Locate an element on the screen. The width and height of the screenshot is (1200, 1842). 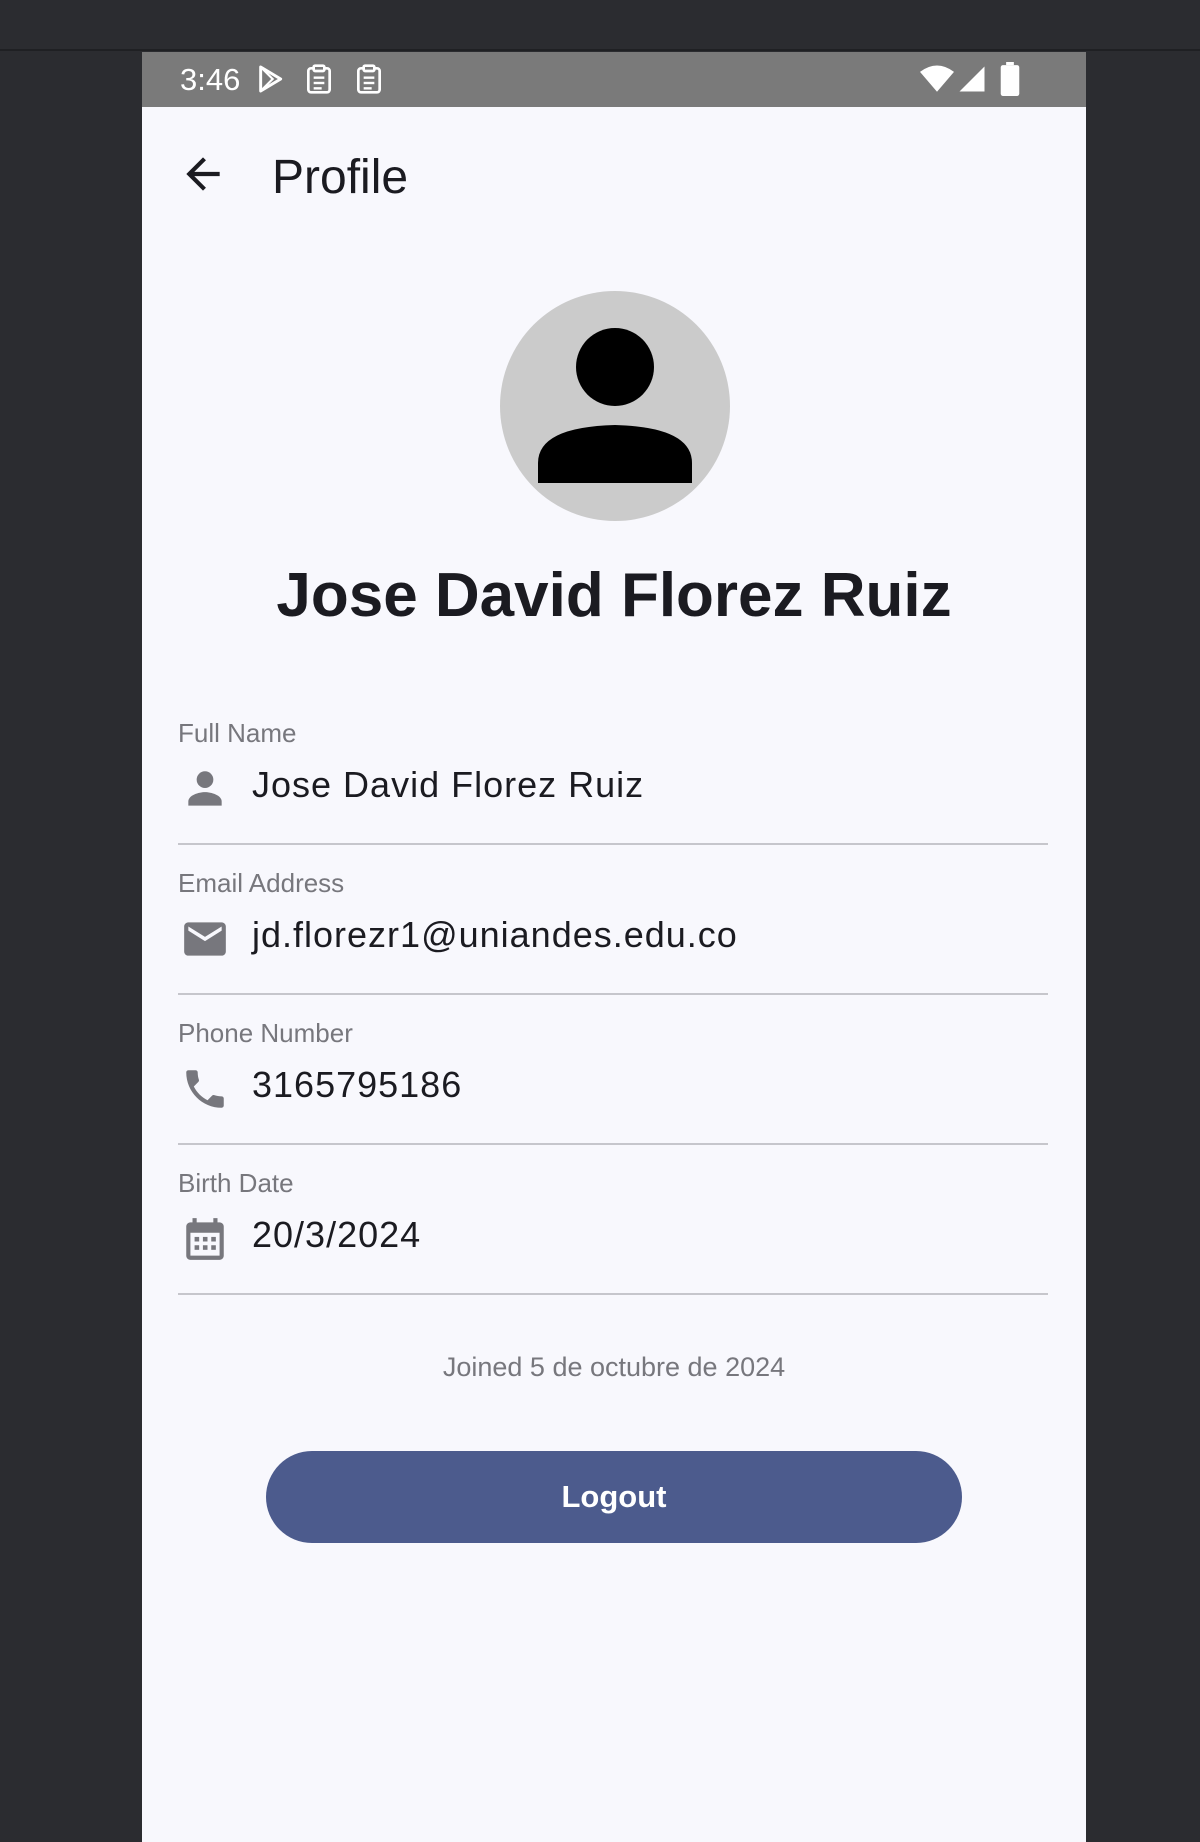
profile-display-name: Jose David Florez Ruiz is located at coordinates (614, 595).